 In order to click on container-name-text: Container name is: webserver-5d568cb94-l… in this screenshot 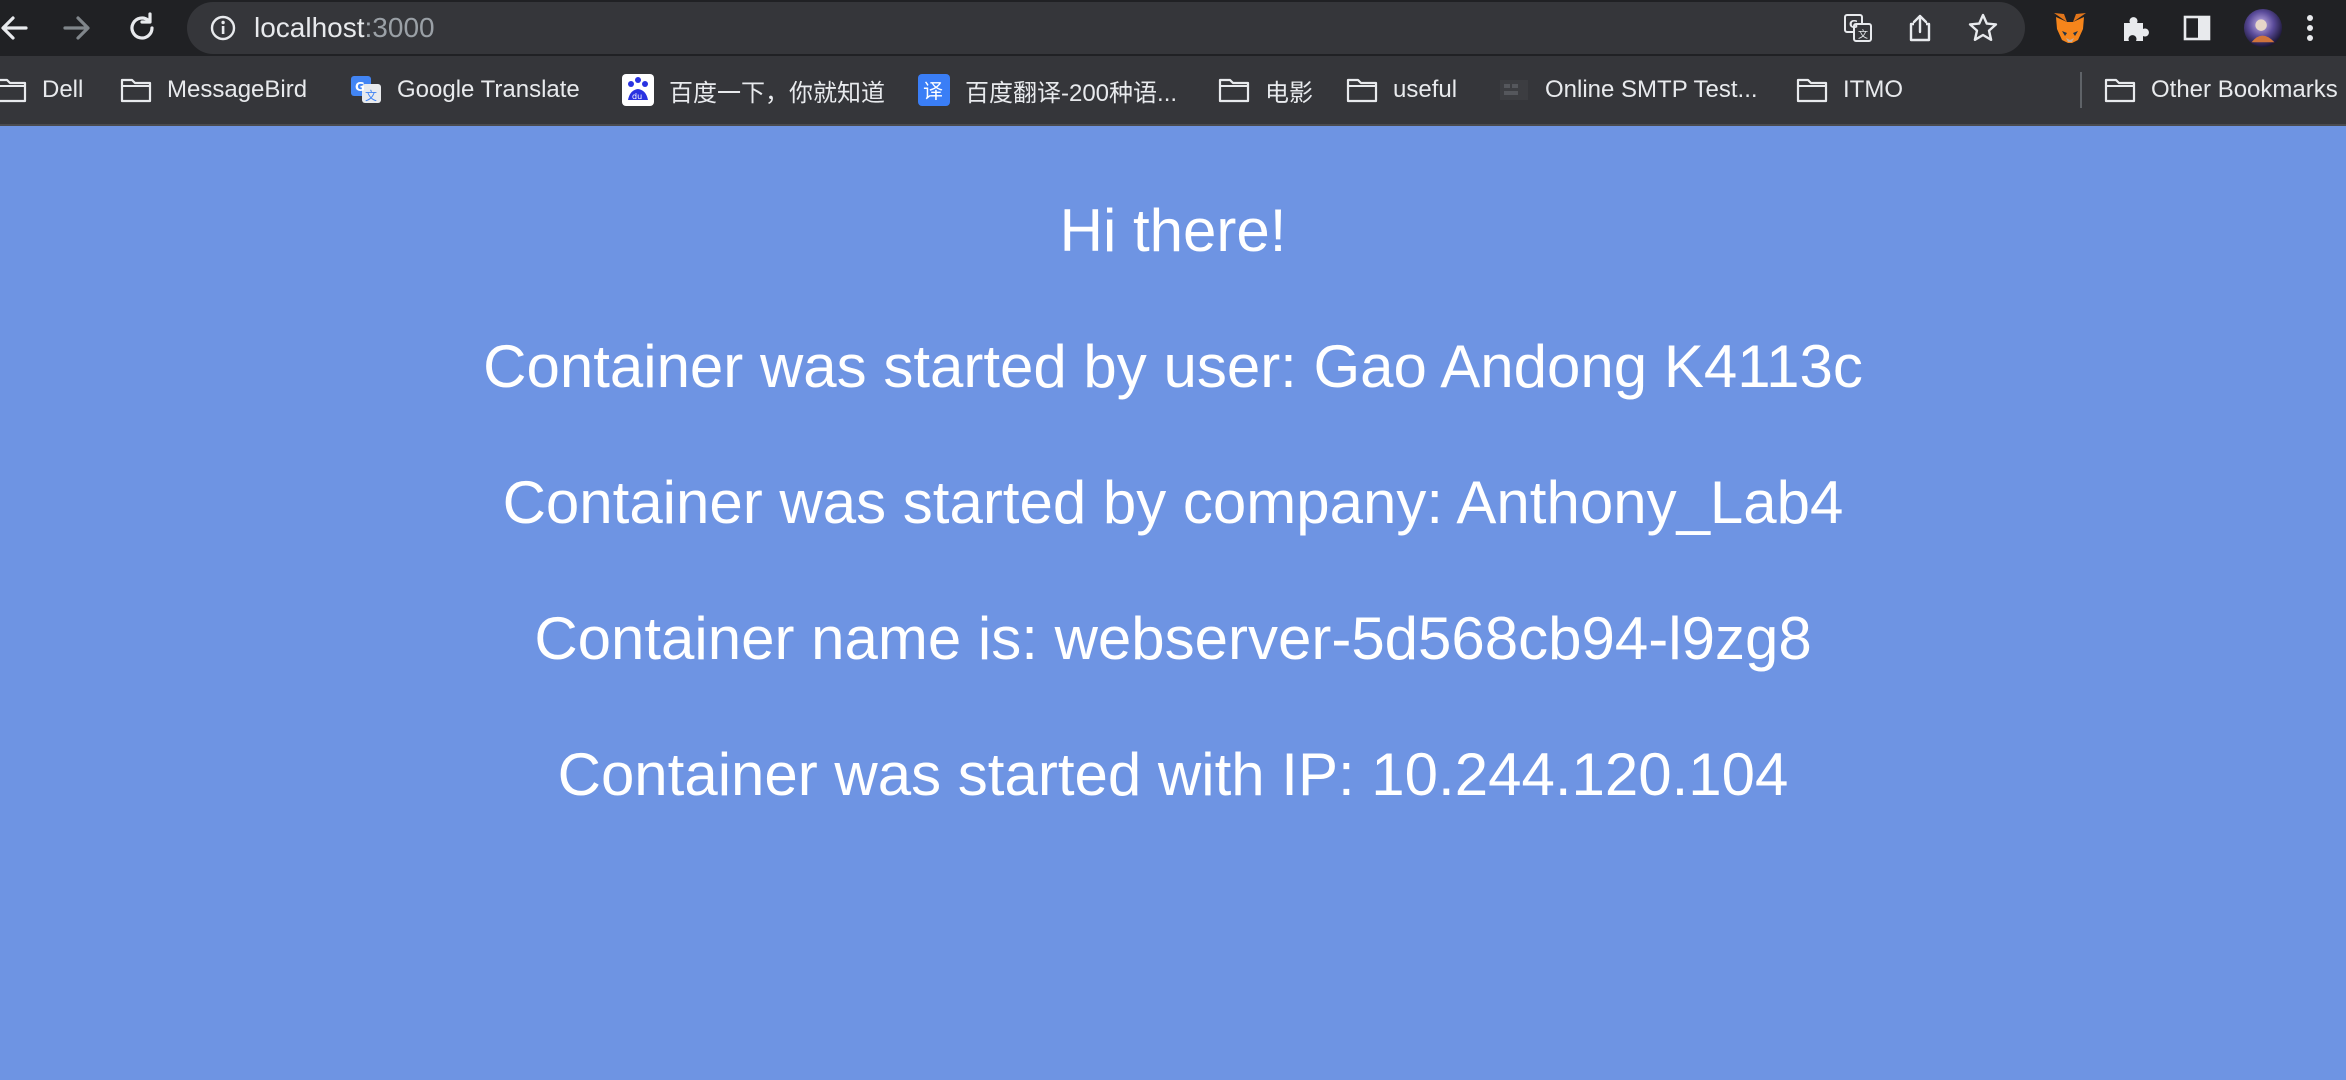, I will do `click(1173, 638)`.